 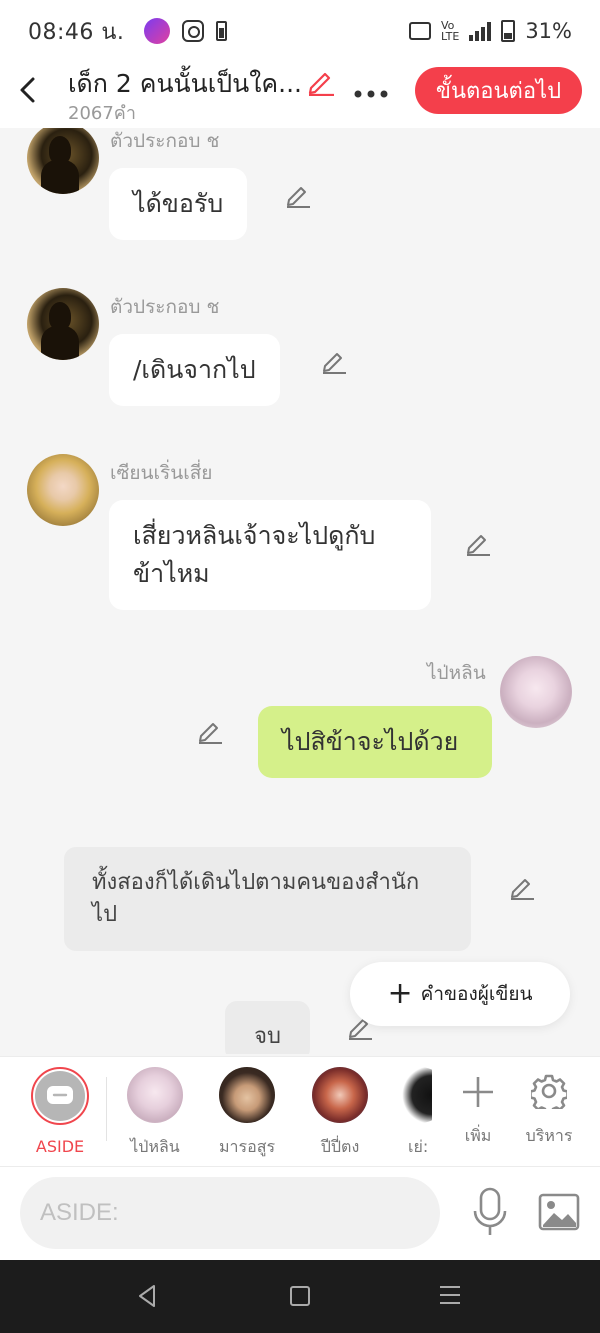 What do you see at coordinates (267, 899) in the screenshot?
I see `narration-block: ทั้งสองก็ได้เดินไปตามคนของสำนัก ไป` at bounding box center [267, 899].